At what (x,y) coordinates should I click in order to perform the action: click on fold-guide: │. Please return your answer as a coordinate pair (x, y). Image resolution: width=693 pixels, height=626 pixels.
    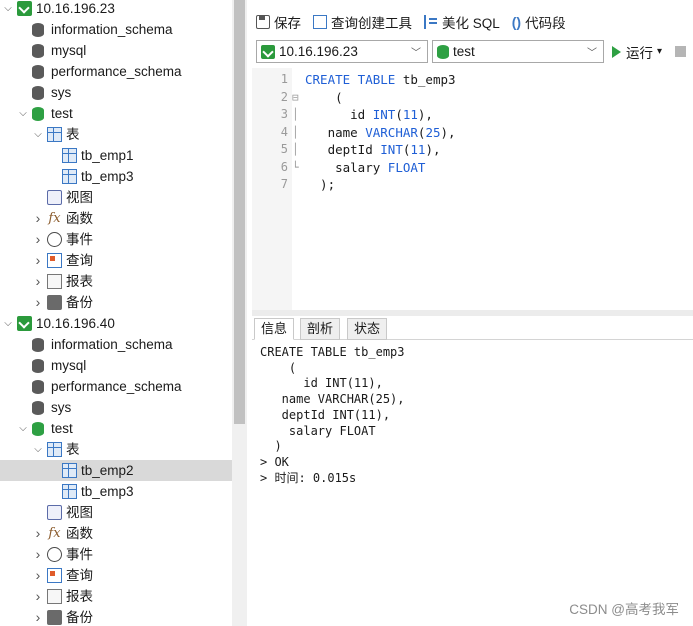
    Looking at the image, I should click on (295, 149).